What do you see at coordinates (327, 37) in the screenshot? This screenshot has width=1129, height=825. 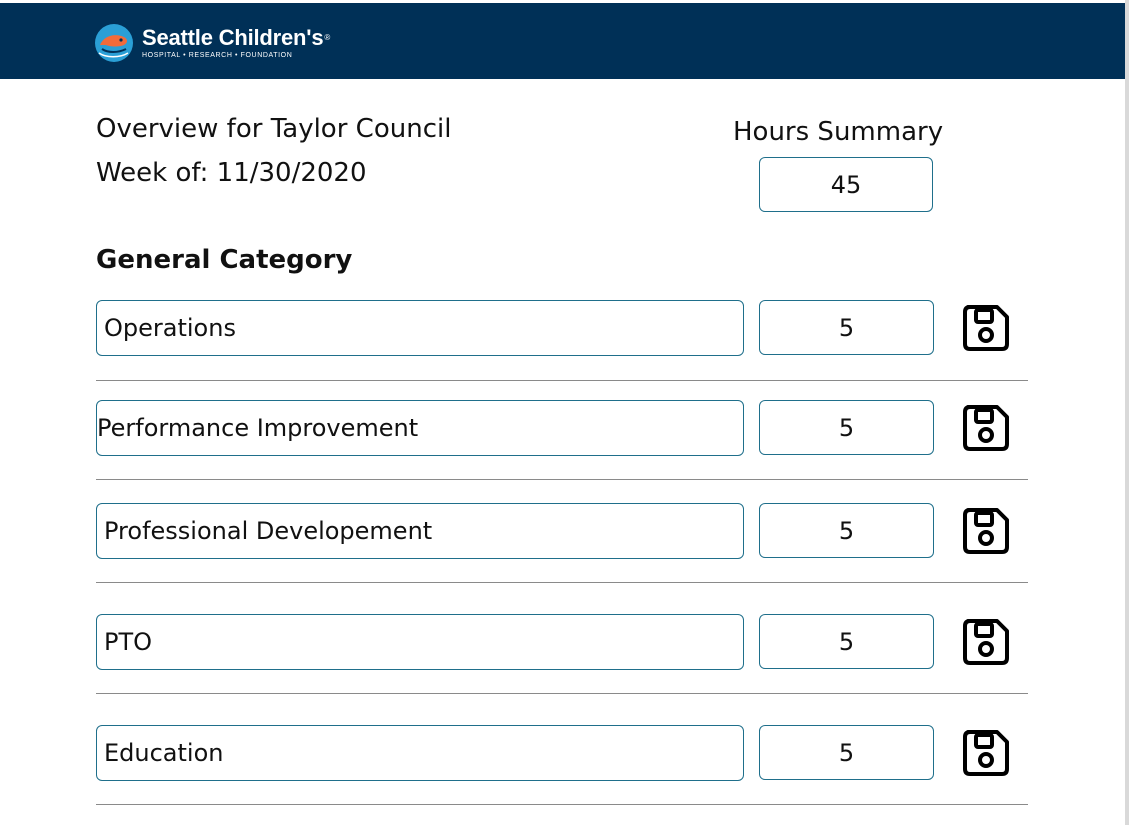 I see `registered-mark: ®` at bounding box center [327, 37].